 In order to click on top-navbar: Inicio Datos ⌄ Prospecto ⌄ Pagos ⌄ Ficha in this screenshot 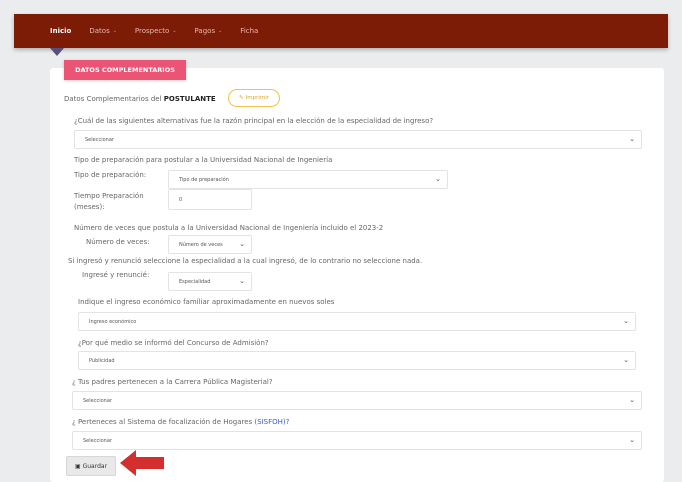, I will do `click(341, 31)`.